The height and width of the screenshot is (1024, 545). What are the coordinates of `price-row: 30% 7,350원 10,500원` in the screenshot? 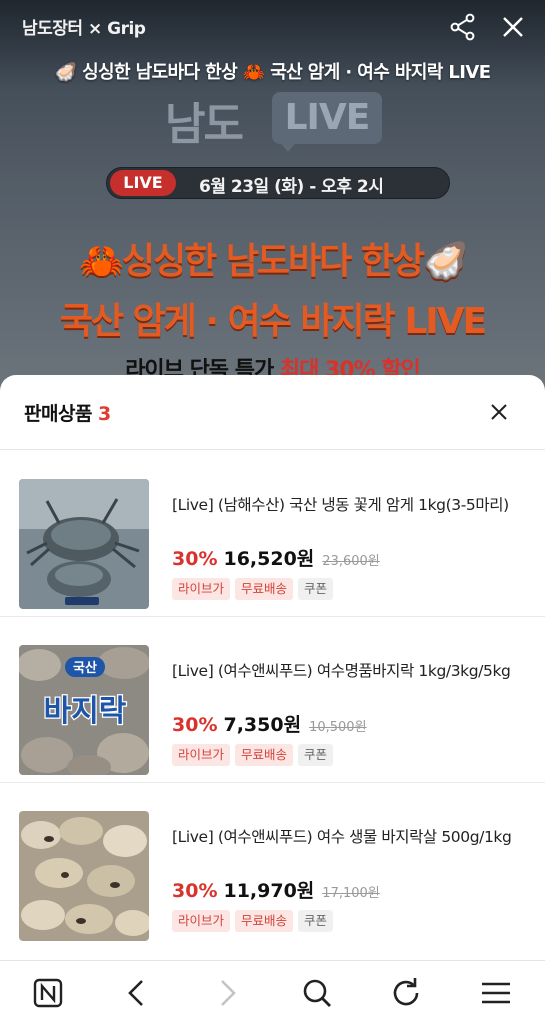 It's located at (269, 723).